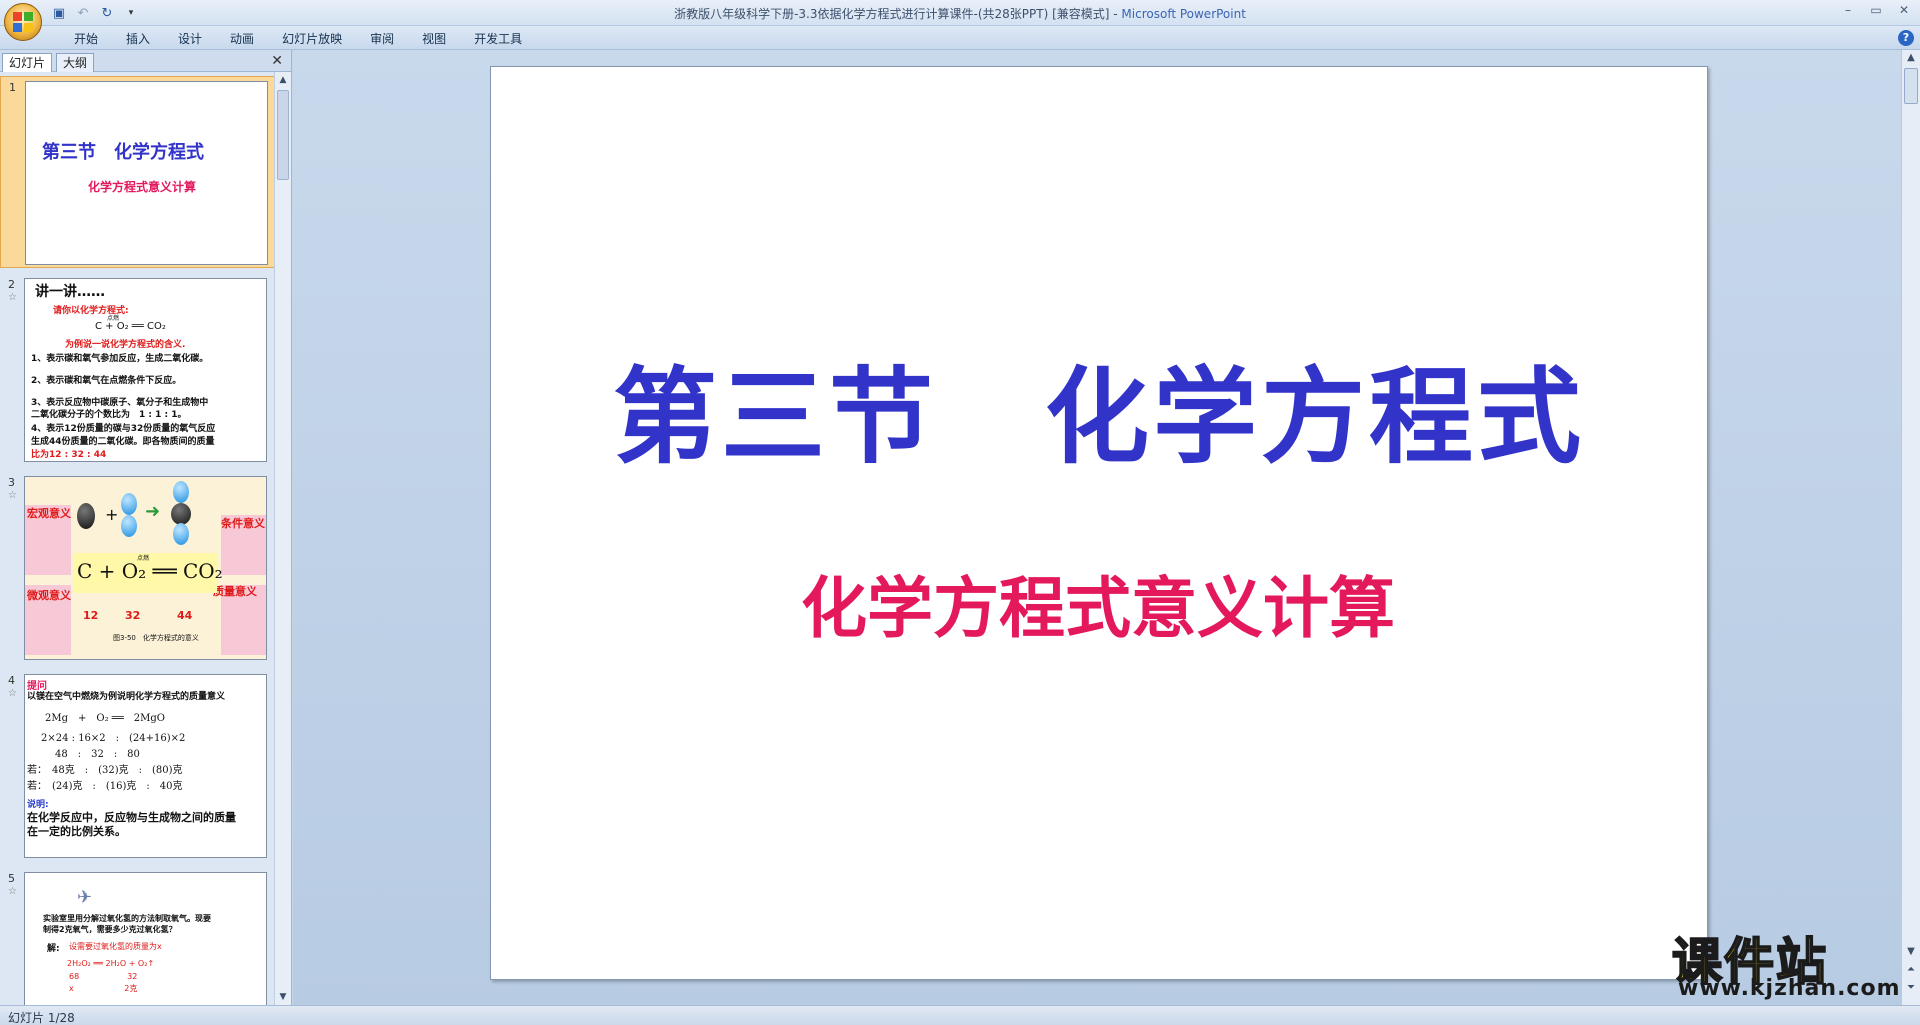 This screenshot has width=1920, height=1025. I want to click on decorative-figure-icon: ✈, so click(85, 897).